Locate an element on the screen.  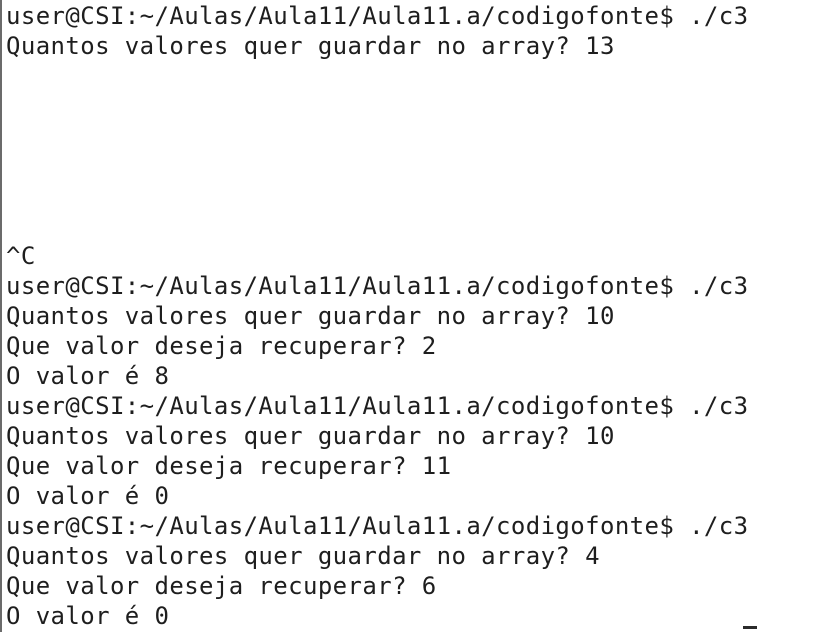
text-cursor is located at coordinates (750, 627).